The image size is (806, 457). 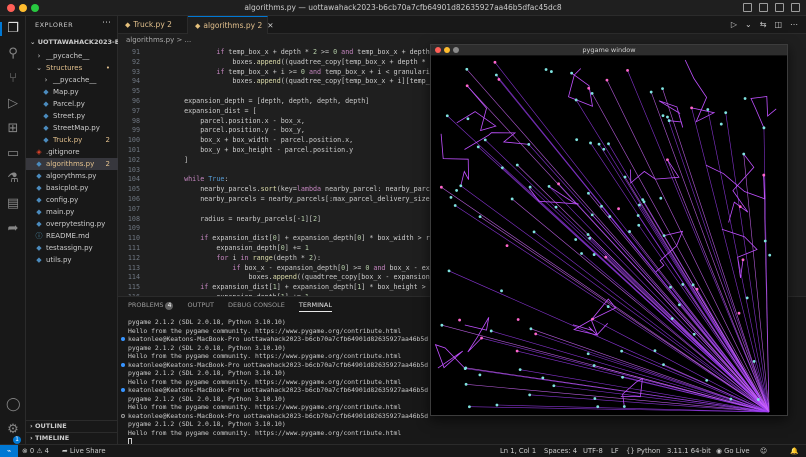 I want to click on tab-output: OUTPUT, so click(x=200, y=306).